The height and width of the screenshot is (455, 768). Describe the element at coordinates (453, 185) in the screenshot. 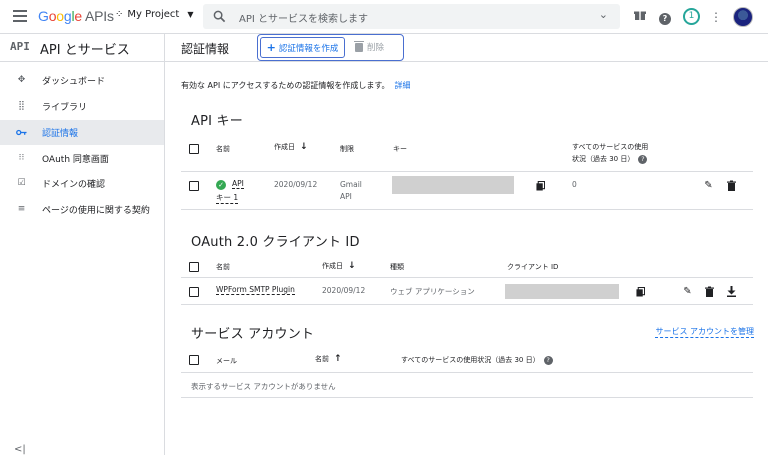

I see `api-key-value-redacted` at that location.